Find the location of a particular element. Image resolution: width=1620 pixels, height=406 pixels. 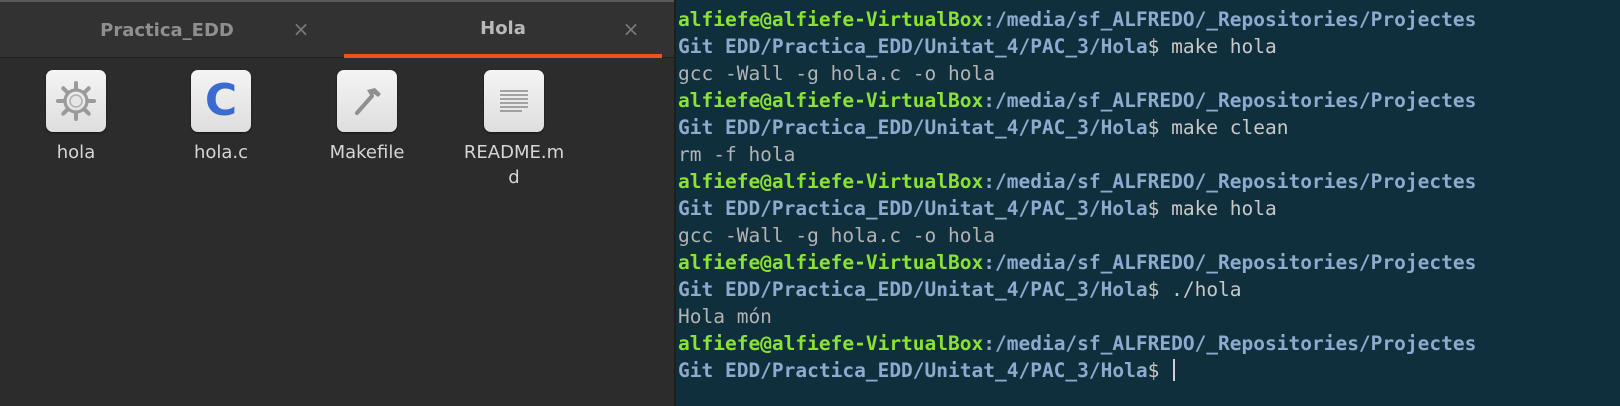

file-name: hola.c is located at coordinates (221, 152).